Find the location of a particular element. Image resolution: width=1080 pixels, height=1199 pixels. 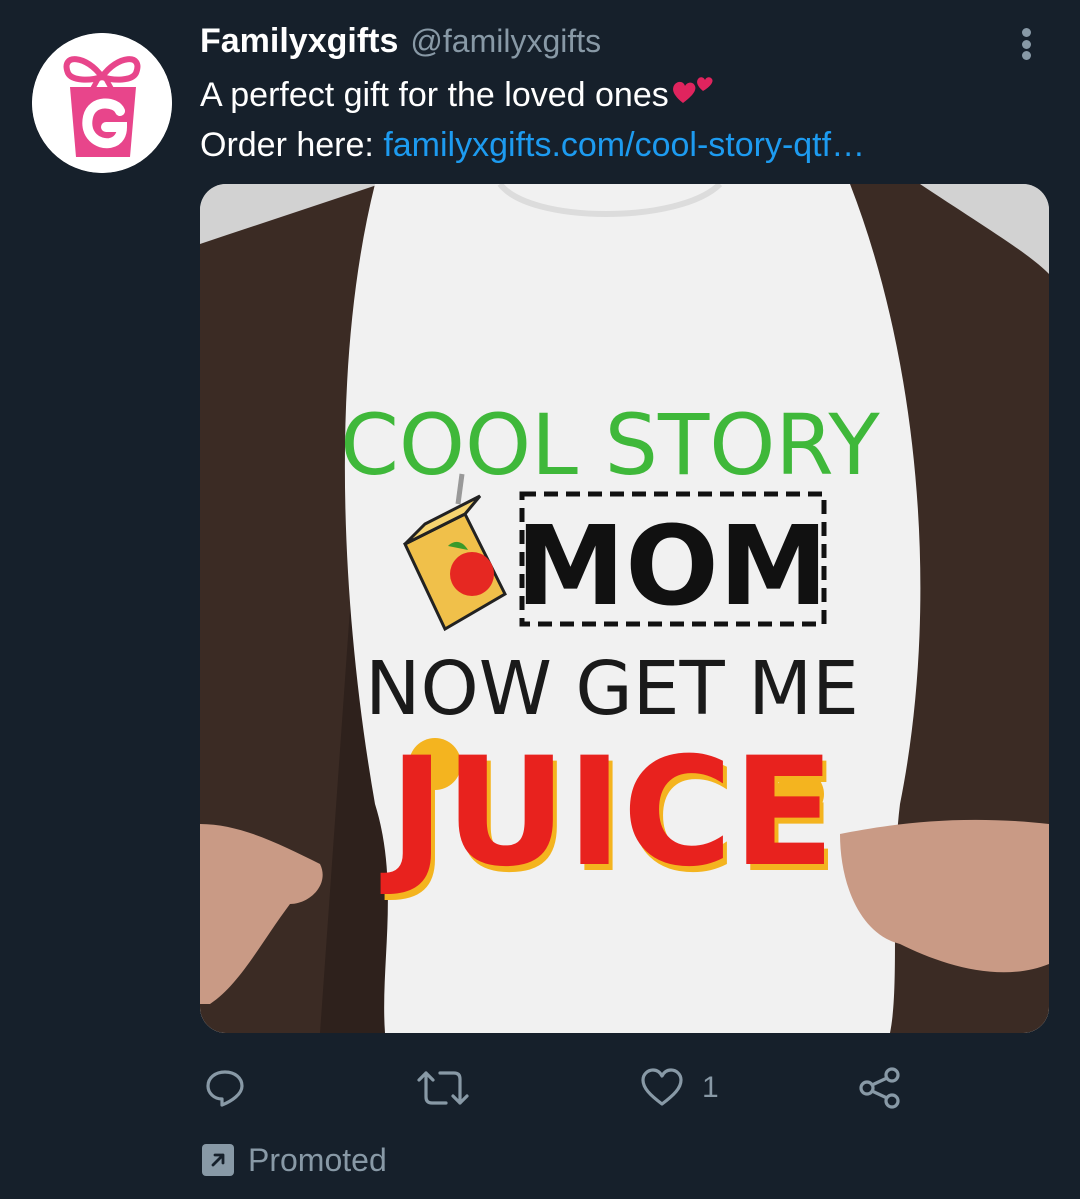

reply-button is located at coordinates (225, 1088).